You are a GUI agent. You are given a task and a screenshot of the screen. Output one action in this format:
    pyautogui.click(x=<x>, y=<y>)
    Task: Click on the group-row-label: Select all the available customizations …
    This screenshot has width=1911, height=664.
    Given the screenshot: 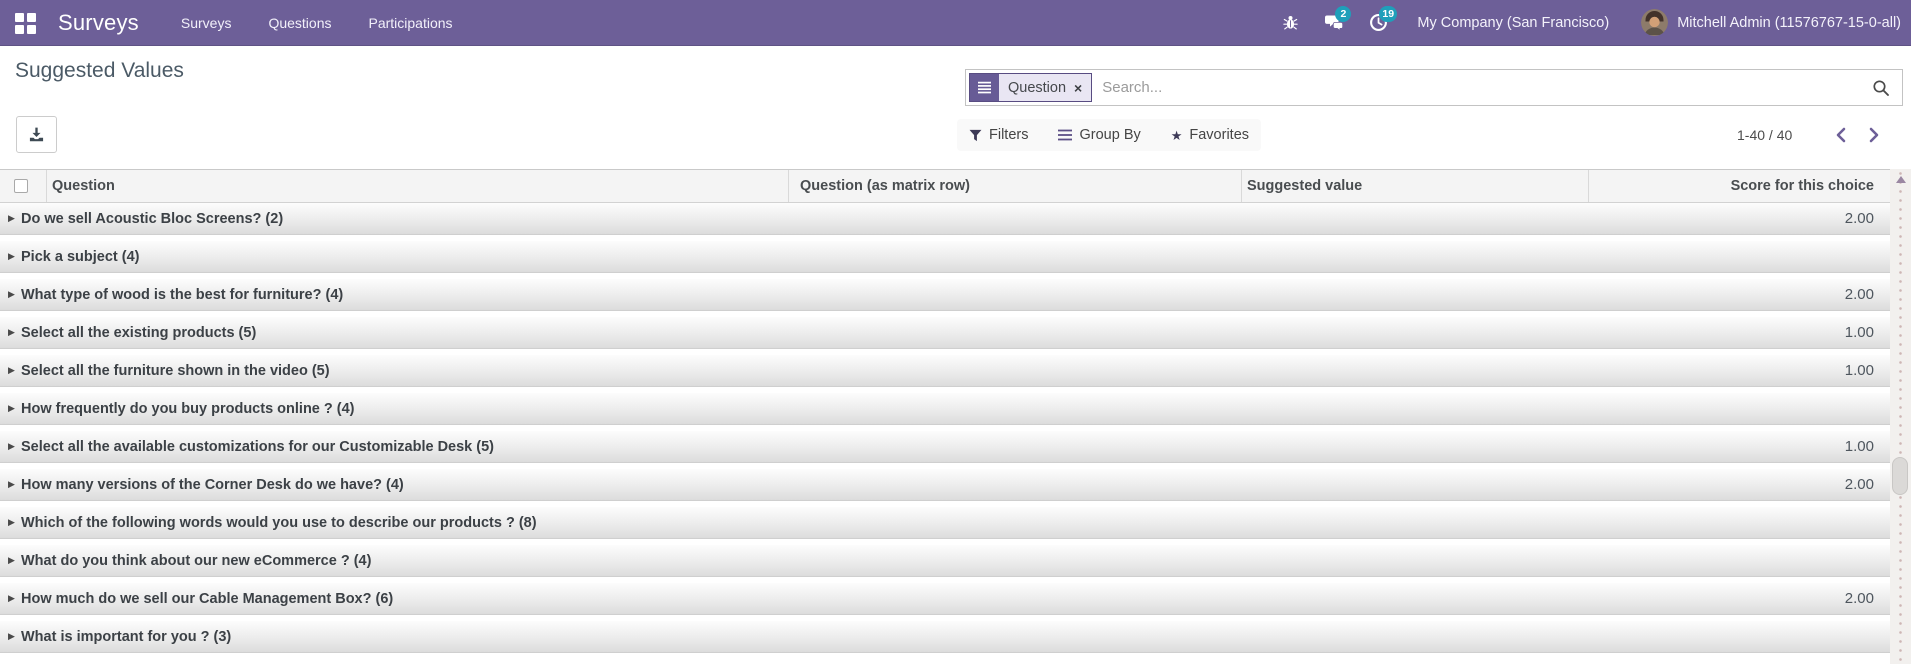 What is the action you would take?
    pyautogui.click(x=257, y=446)
    